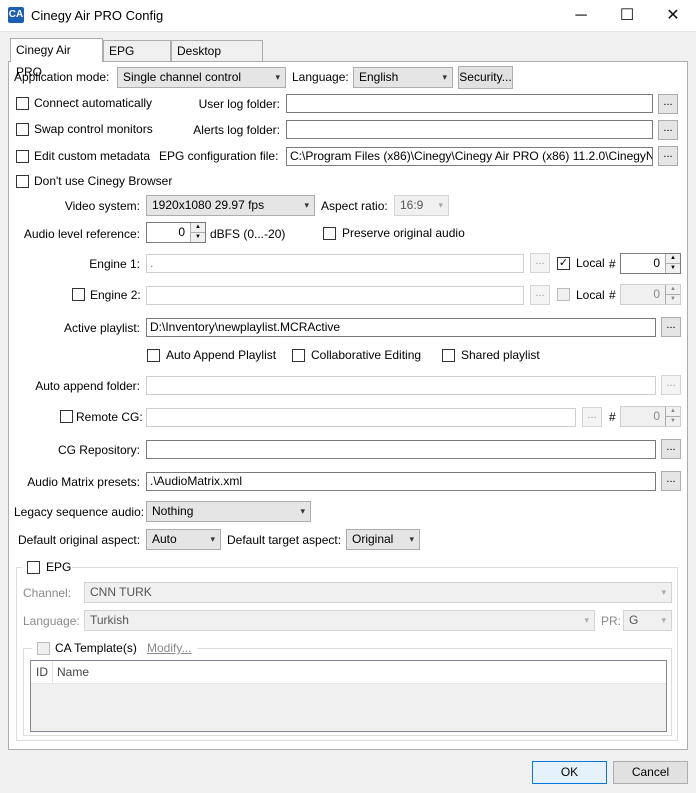 Image resolution: width=696 pixels, height=793 pixels. Describe the element at coordinates (93, 129) in the screenshot. I see `swap-control-monitors-label: Swap control monitors` at that location.